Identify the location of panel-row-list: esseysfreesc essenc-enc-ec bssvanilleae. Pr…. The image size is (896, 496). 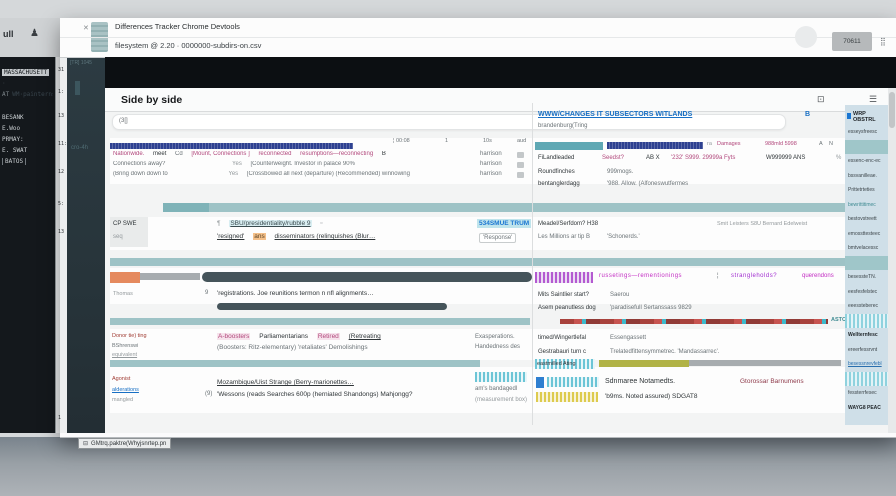
(866, 270).